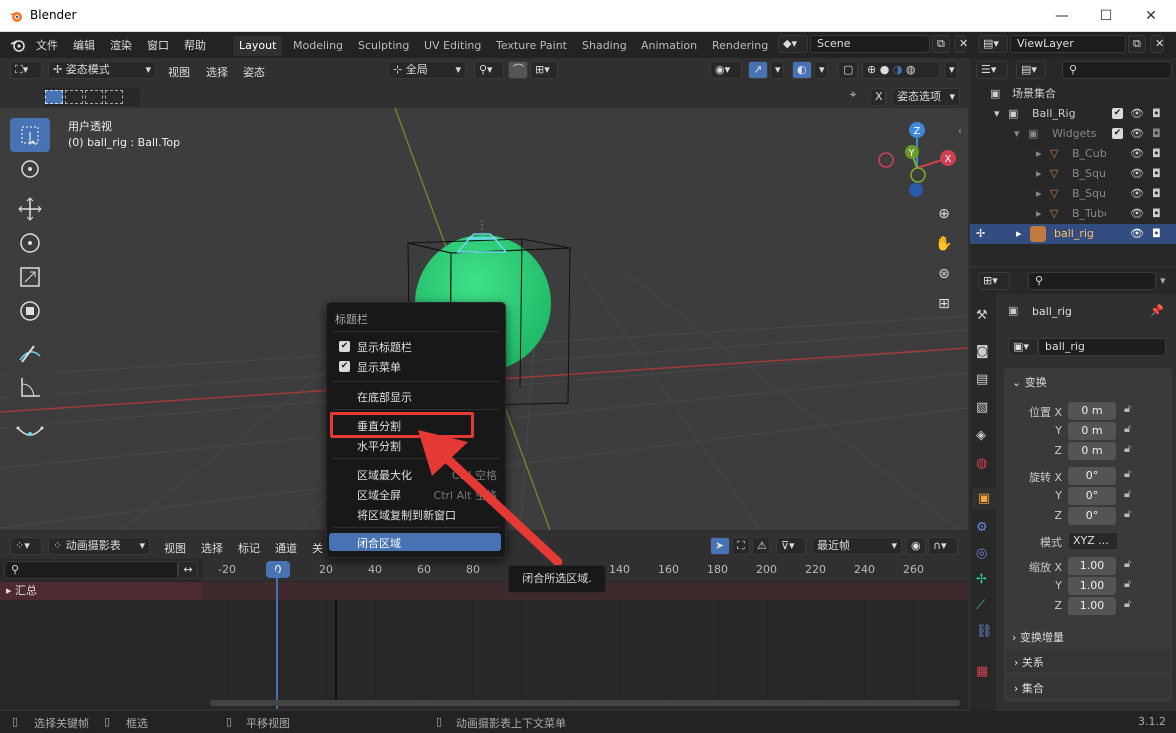  I want to click on object-type-button: ▣▾, so click(1023, 347).